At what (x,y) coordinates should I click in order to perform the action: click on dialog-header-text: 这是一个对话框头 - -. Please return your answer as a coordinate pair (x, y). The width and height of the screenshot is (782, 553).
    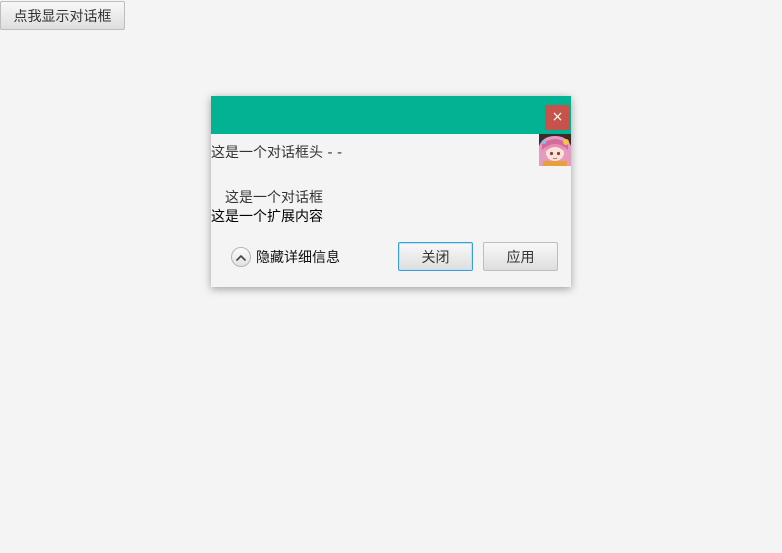
    Looking at the image, I should click on (277, 153).